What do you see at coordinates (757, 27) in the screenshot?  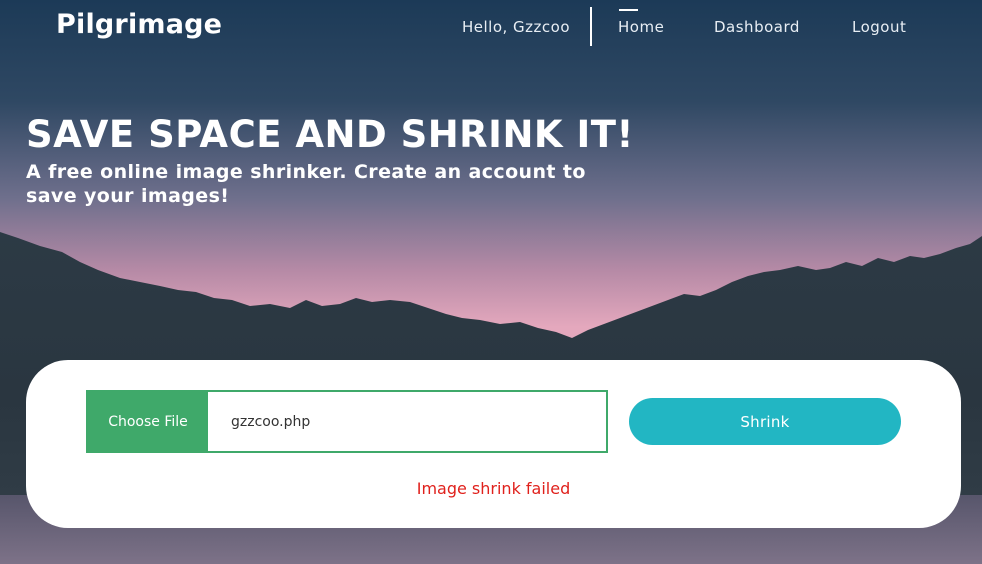 I see `nav-link-dashboard: Dashboard` at bounding box center [757, 27].